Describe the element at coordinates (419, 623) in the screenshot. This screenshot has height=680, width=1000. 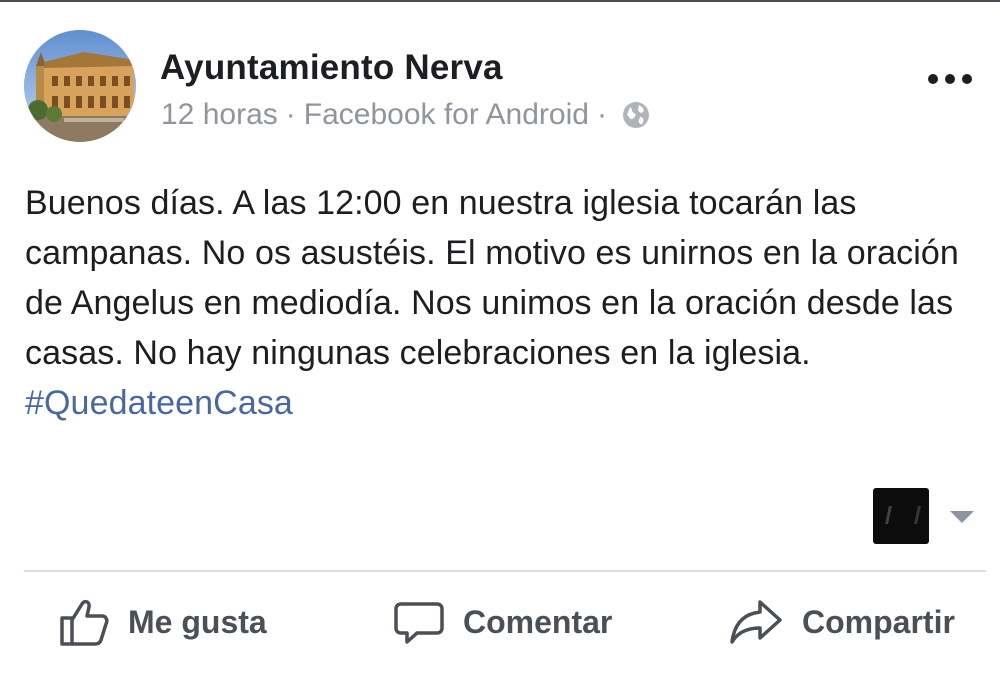
I see `speech-bubble-icon` at that location.